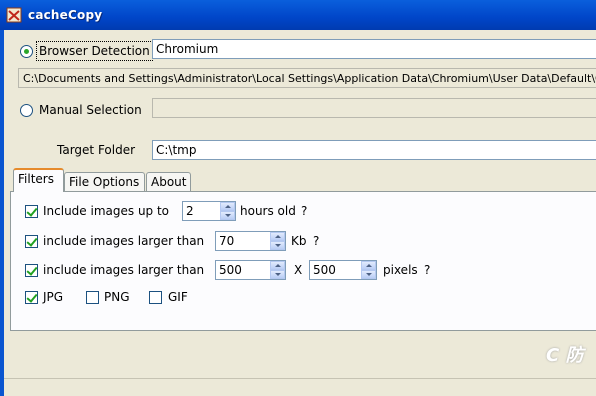 This screenshot has width=596, height=396. I want to click on height-spinner: 500, so click(343, 270).